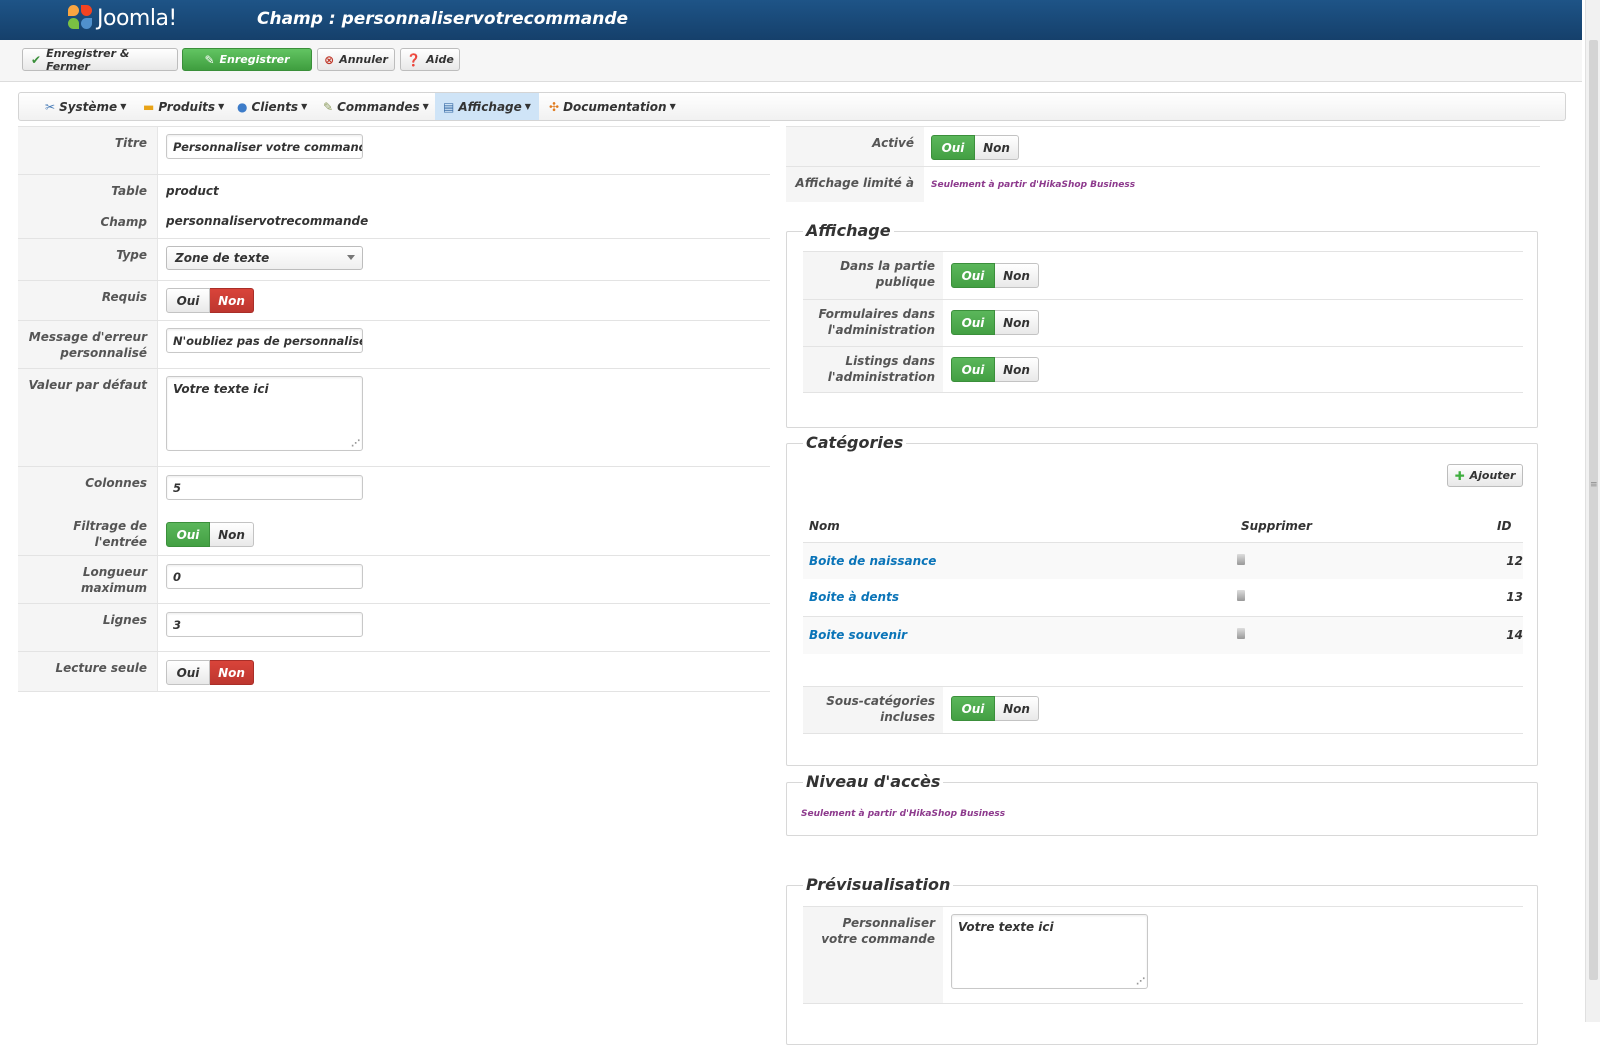  Describe the element at coordinates (188, 672) in the screenshot. I see `readonly-yes: Oui` at that location.